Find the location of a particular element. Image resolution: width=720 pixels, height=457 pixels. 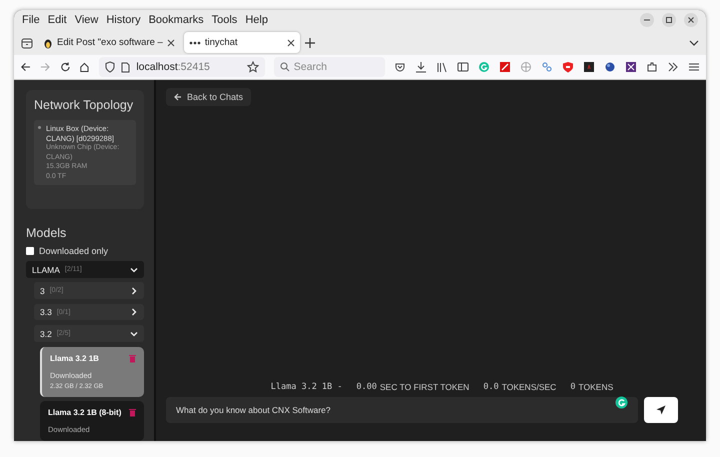

download-icon is located at coordinates (421, 67).